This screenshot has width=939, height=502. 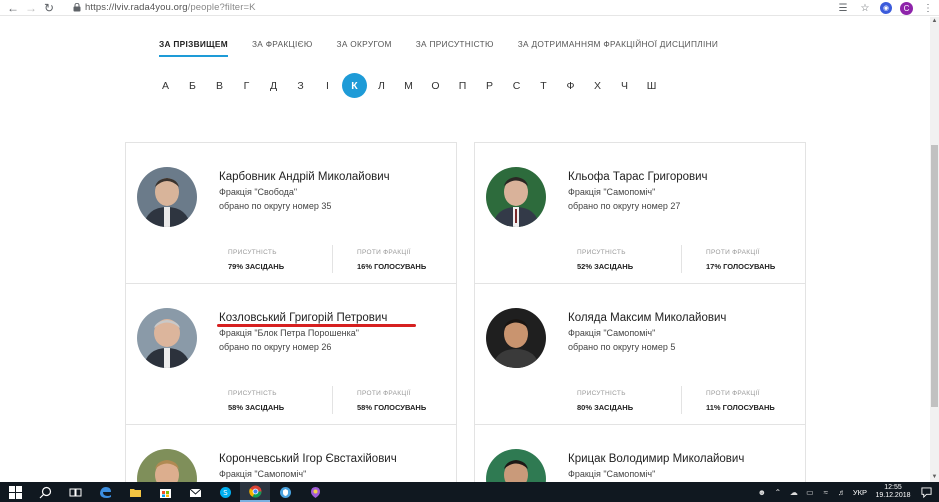 I want to click on tab-by-attendance: ЗА ПРИСУТНІСТЮ, so click(x=455, y=48).